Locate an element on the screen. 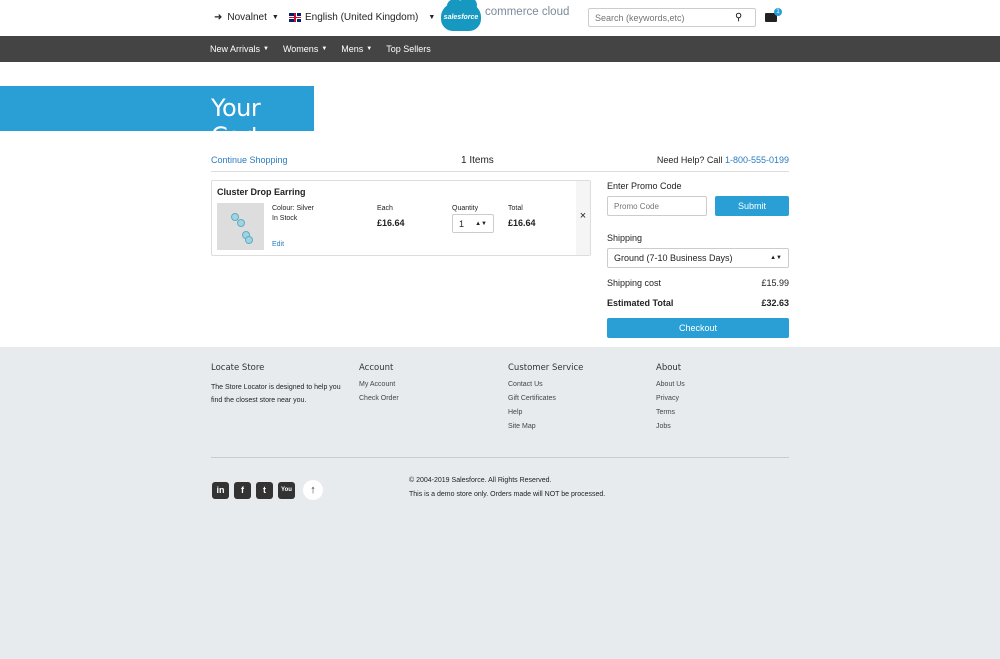 This screenshot has width=1000, height=659. help-phone-link: 1-800-555-0199 is located at coordinates (757, 160).